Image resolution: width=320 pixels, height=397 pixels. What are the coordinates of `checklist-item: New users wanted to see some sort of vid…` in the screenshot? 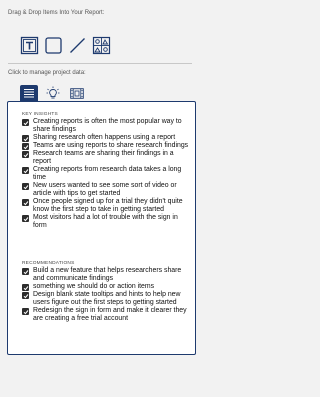 It's located at (106, 190).